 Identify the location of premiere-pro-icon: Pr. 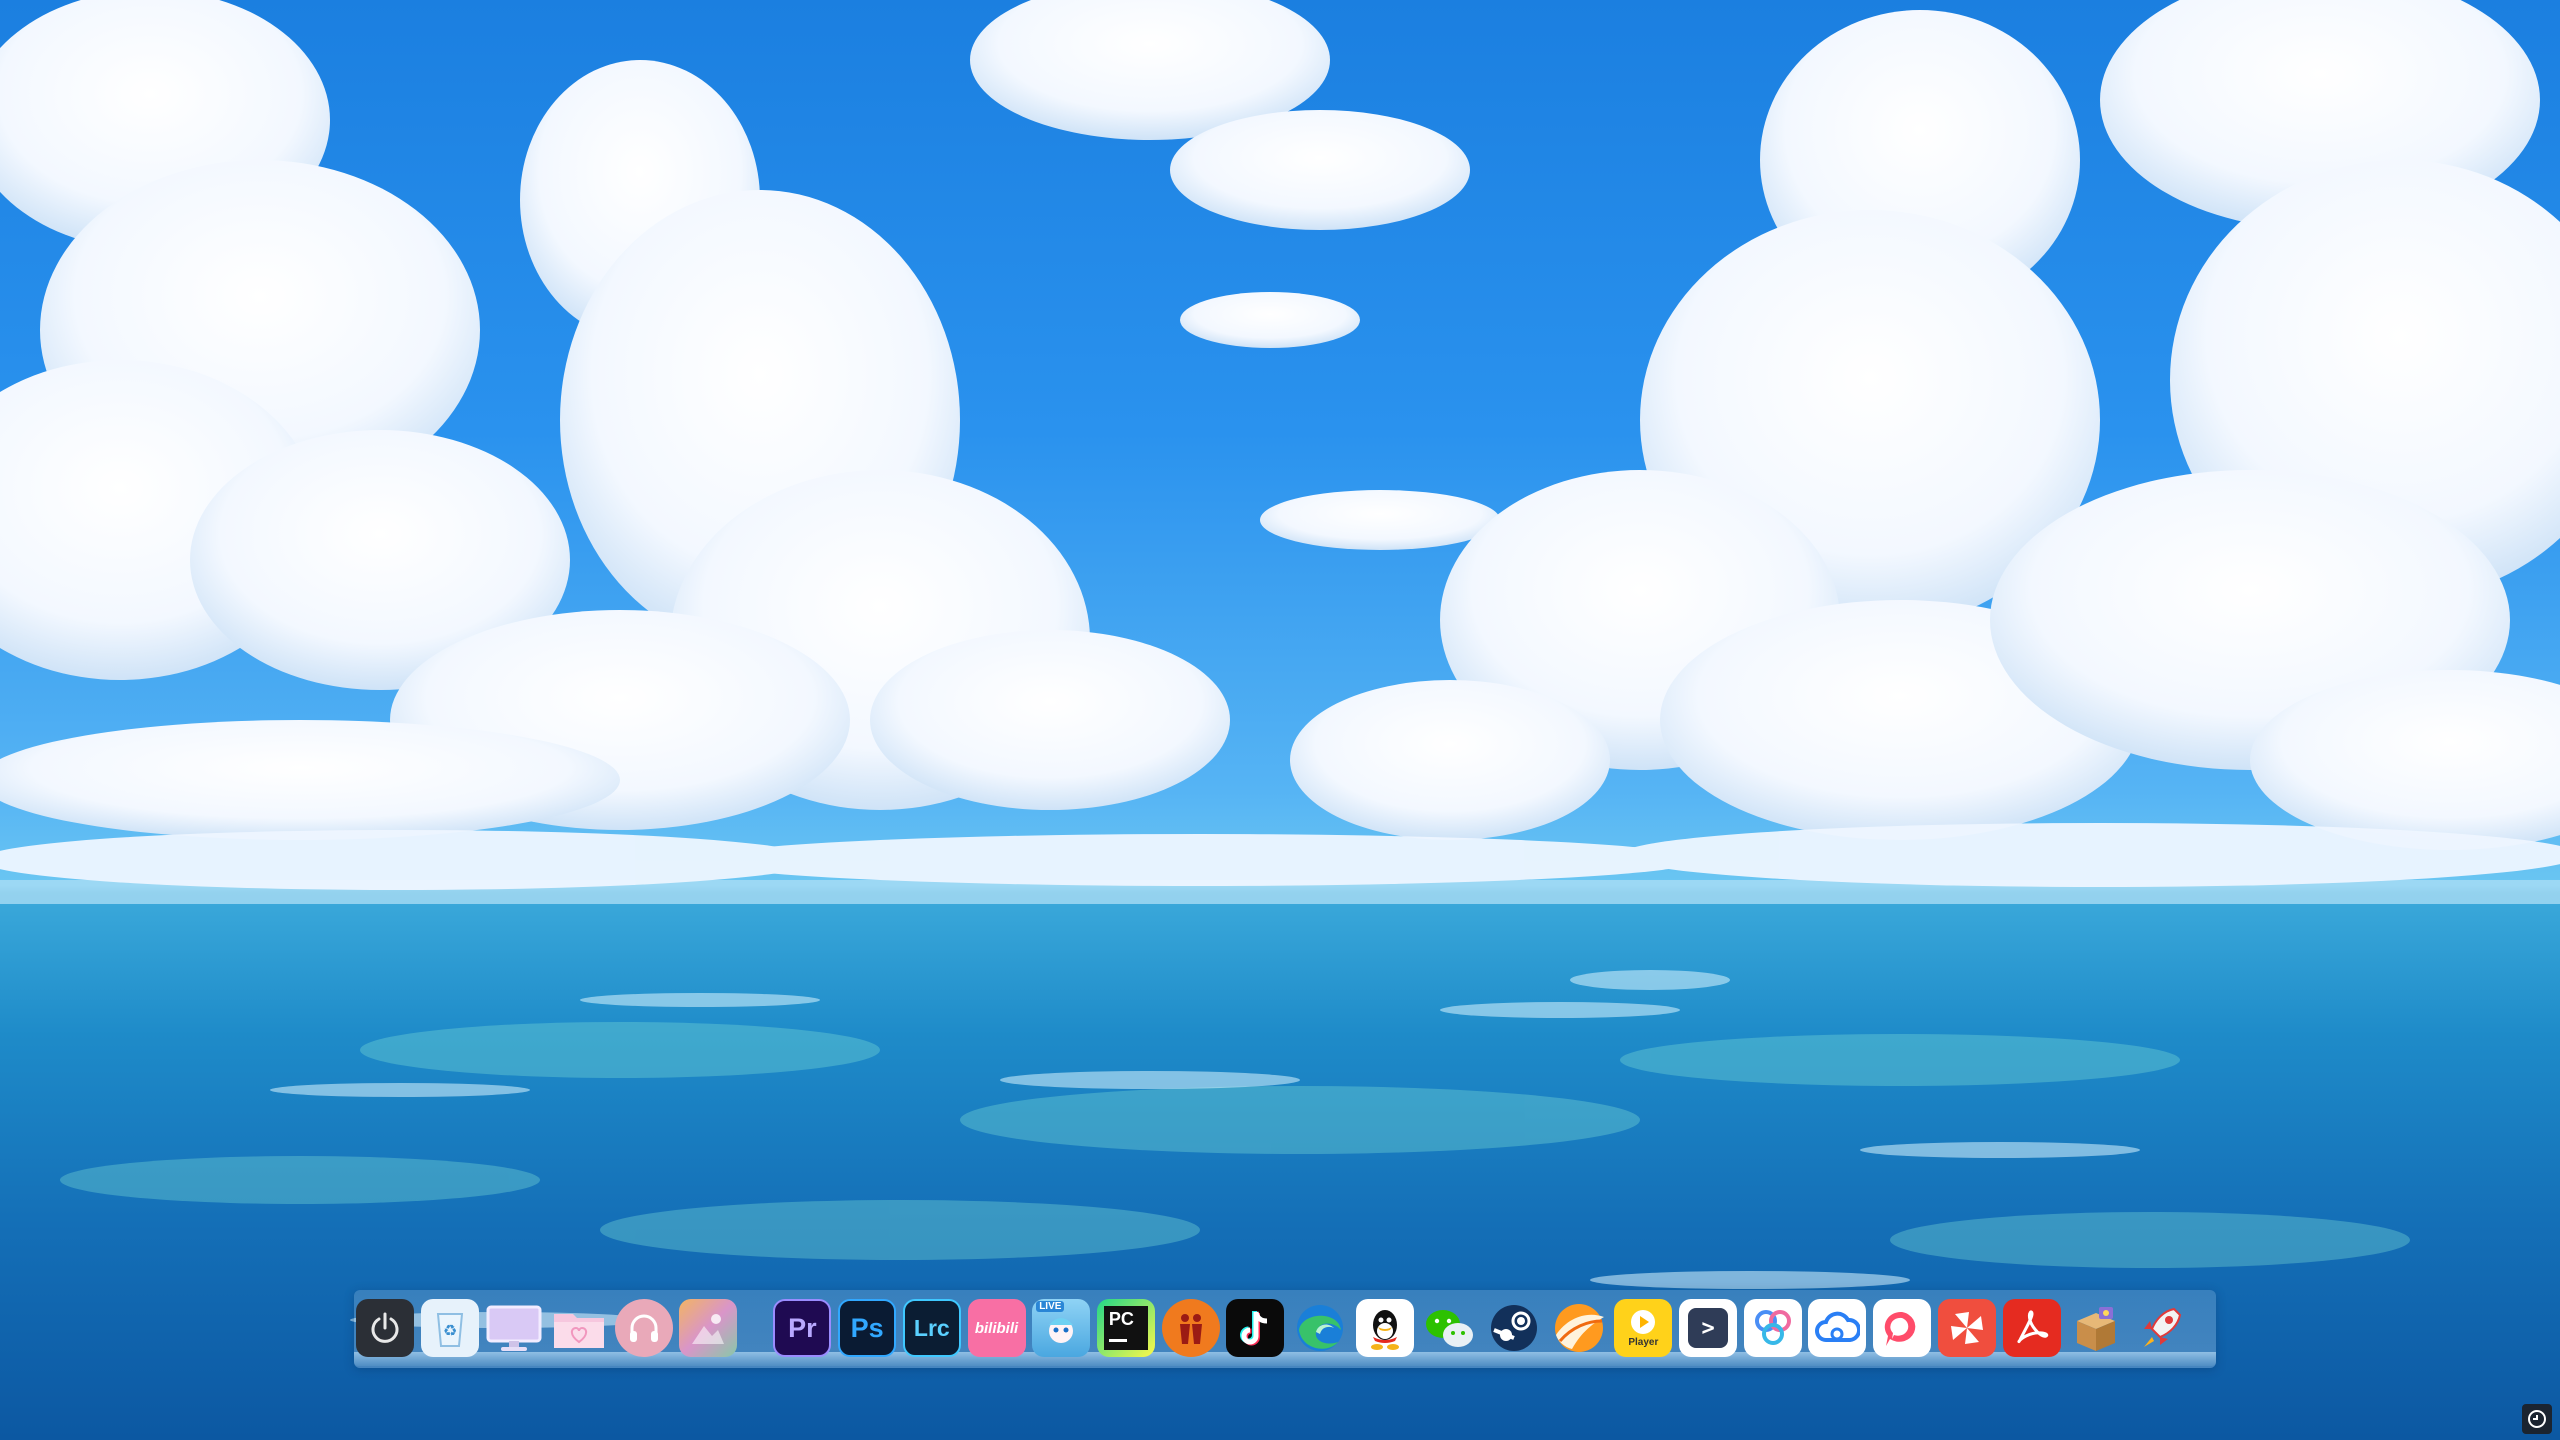
(802, 1328).